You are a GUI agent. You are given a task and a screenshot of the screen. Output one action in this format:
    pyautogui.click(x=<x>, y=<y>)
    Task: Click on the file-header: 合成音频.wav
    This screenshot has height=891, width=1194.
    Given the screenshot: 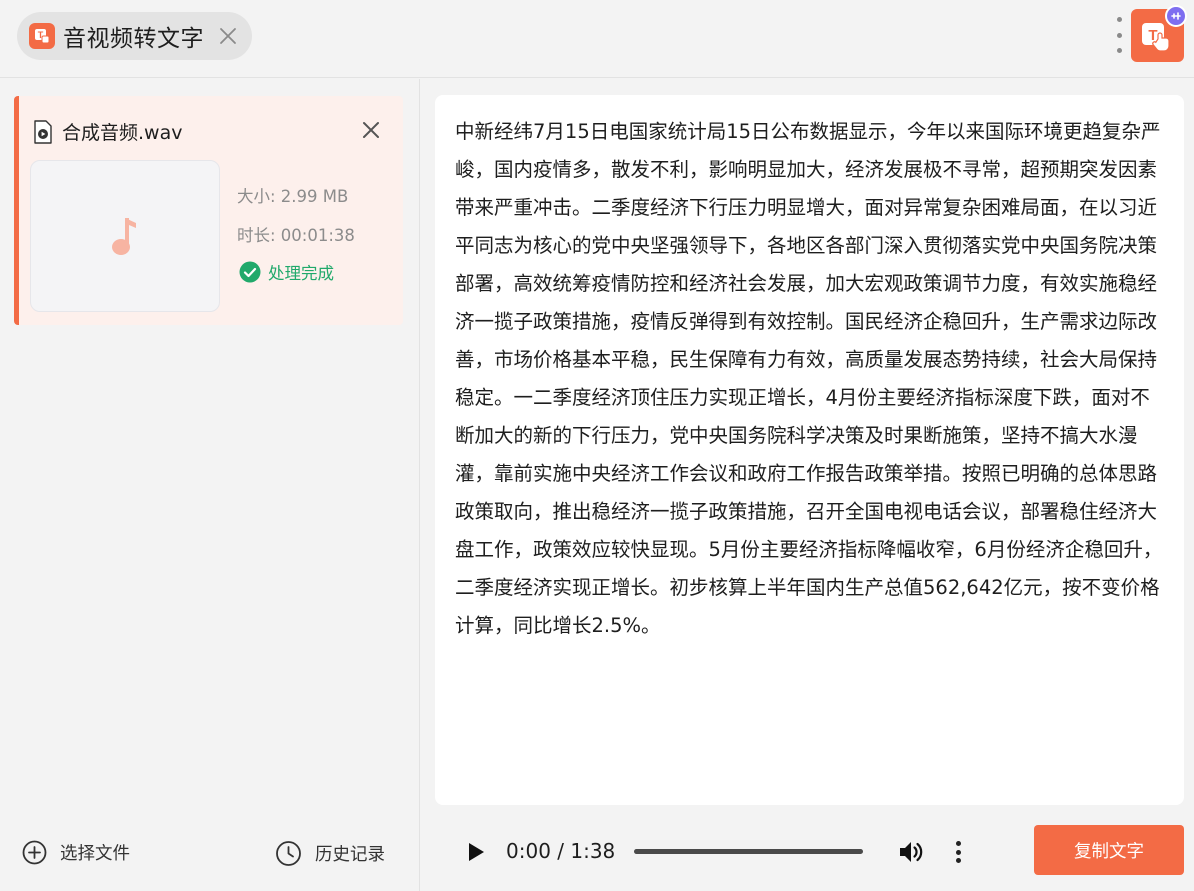 What is the action you would take?
    pyautogui.click(x=107, y=131)
    